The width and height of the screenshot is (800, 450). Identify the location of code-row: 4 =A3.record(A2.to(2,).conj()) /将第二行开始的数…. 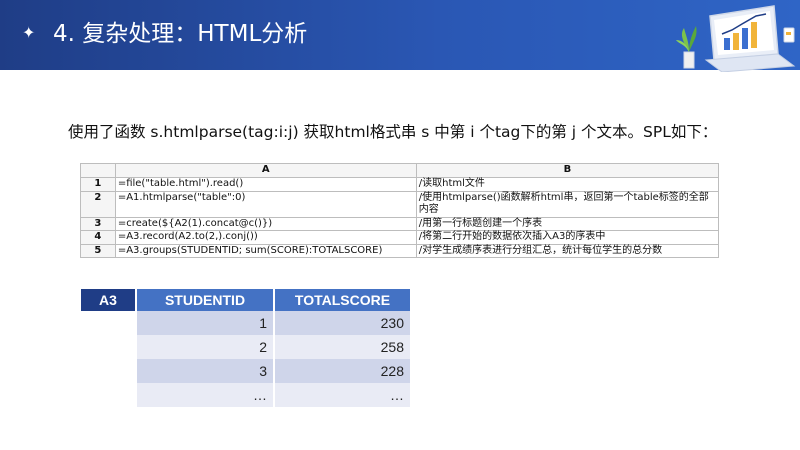
(400, 237).